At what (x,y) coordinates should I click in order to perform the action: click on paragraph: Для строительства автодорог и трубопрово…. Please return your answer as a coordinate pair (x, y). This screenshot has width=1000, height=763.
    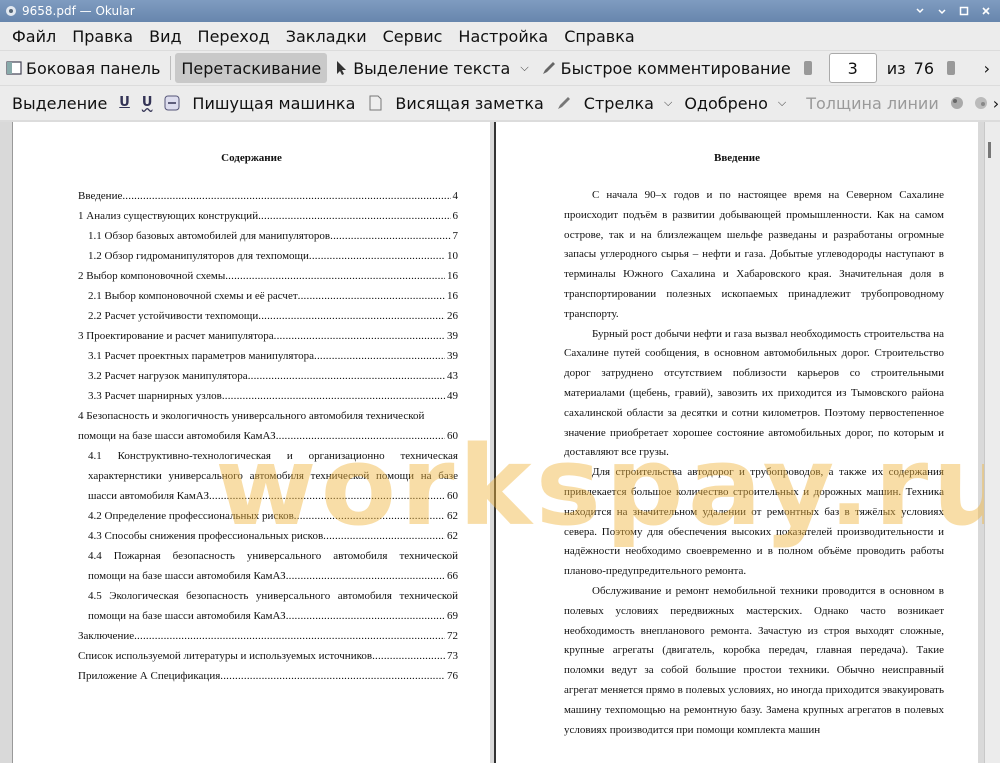
    Looking at the image, I should click on (754, 522).